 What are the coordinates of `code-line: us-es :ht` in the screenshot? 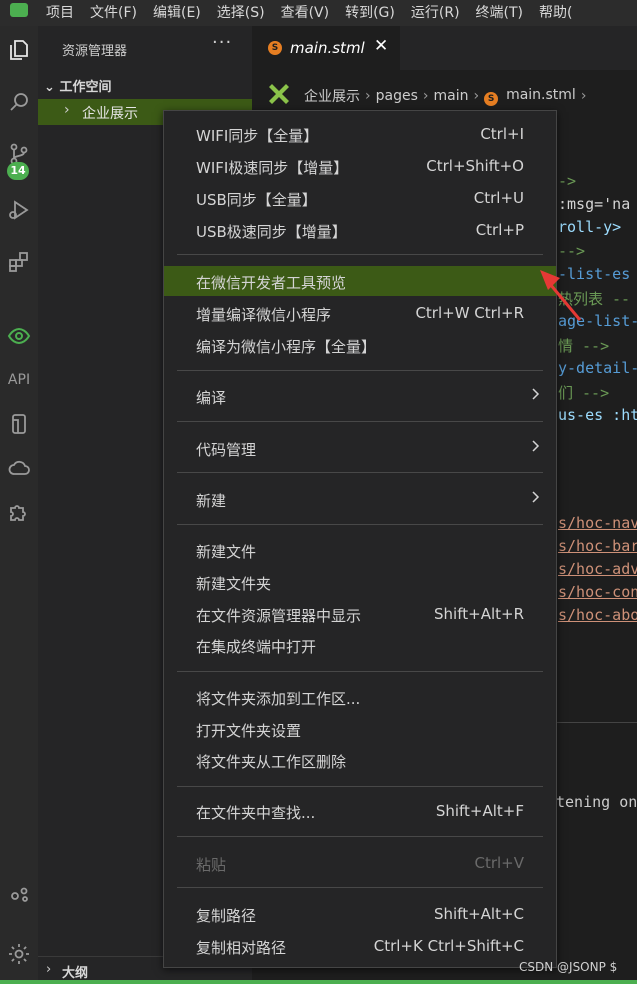 It's located at (597, 415).